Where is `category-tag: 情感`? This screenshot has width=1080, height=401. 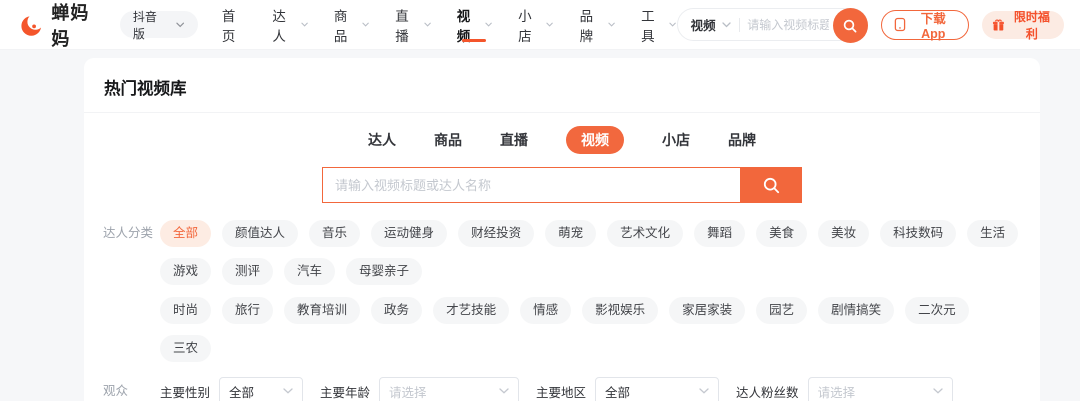 category-tag: 情感 is located at coordinates (546, 310).